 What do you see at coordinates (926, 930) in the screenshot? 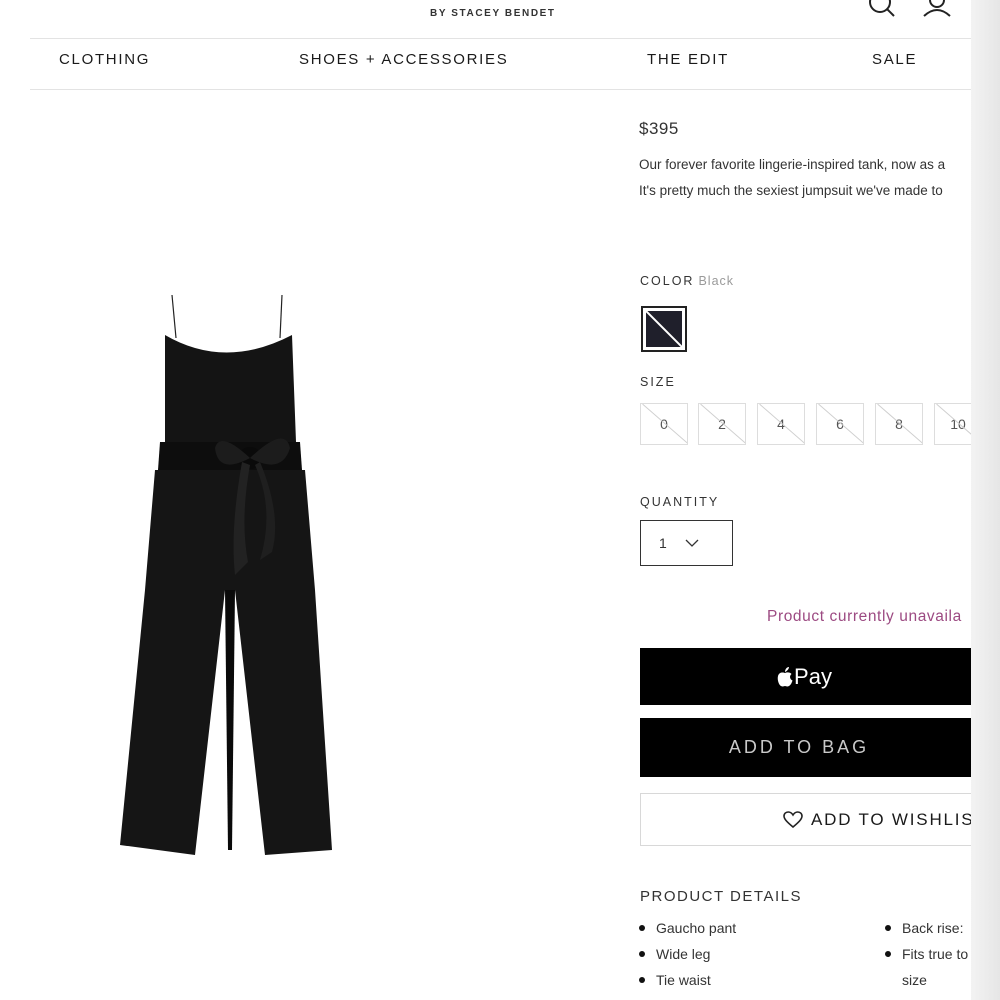
I see `detail-item: Back rise:` at bounding box center [926, 930].